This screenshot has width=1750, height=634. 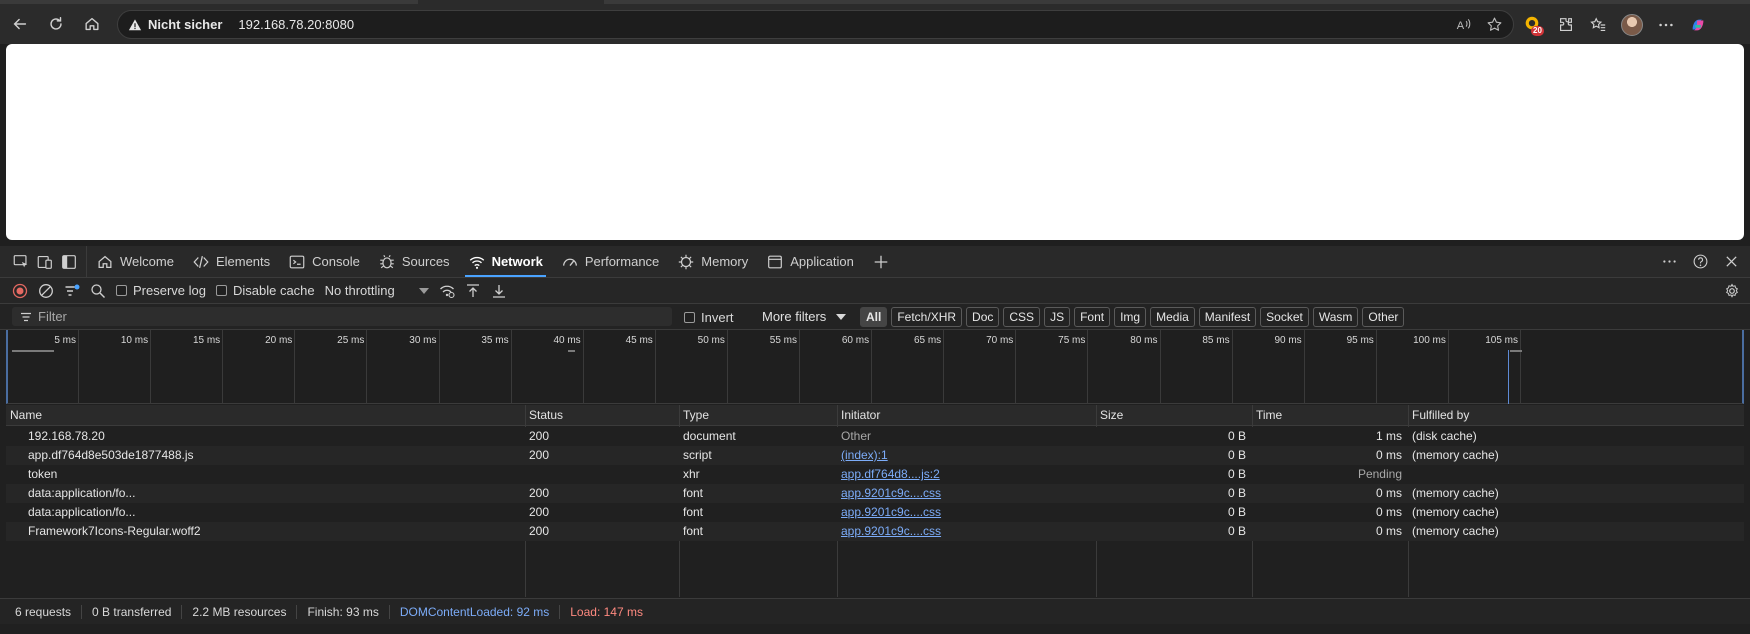 I want to click on favorite-star-icon, so click(x=1494, y=24).